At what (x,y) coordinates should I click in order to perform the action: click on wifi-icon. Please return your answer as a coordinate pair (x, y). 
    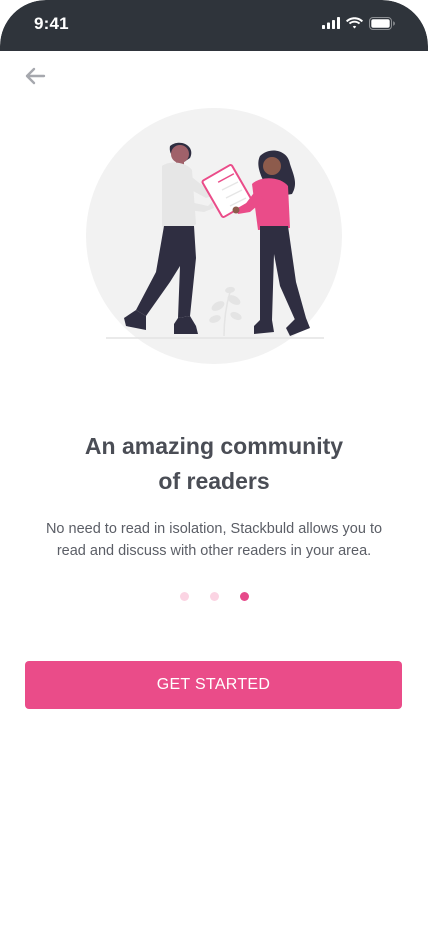
    Looking at the image, I should click on (354, 23).